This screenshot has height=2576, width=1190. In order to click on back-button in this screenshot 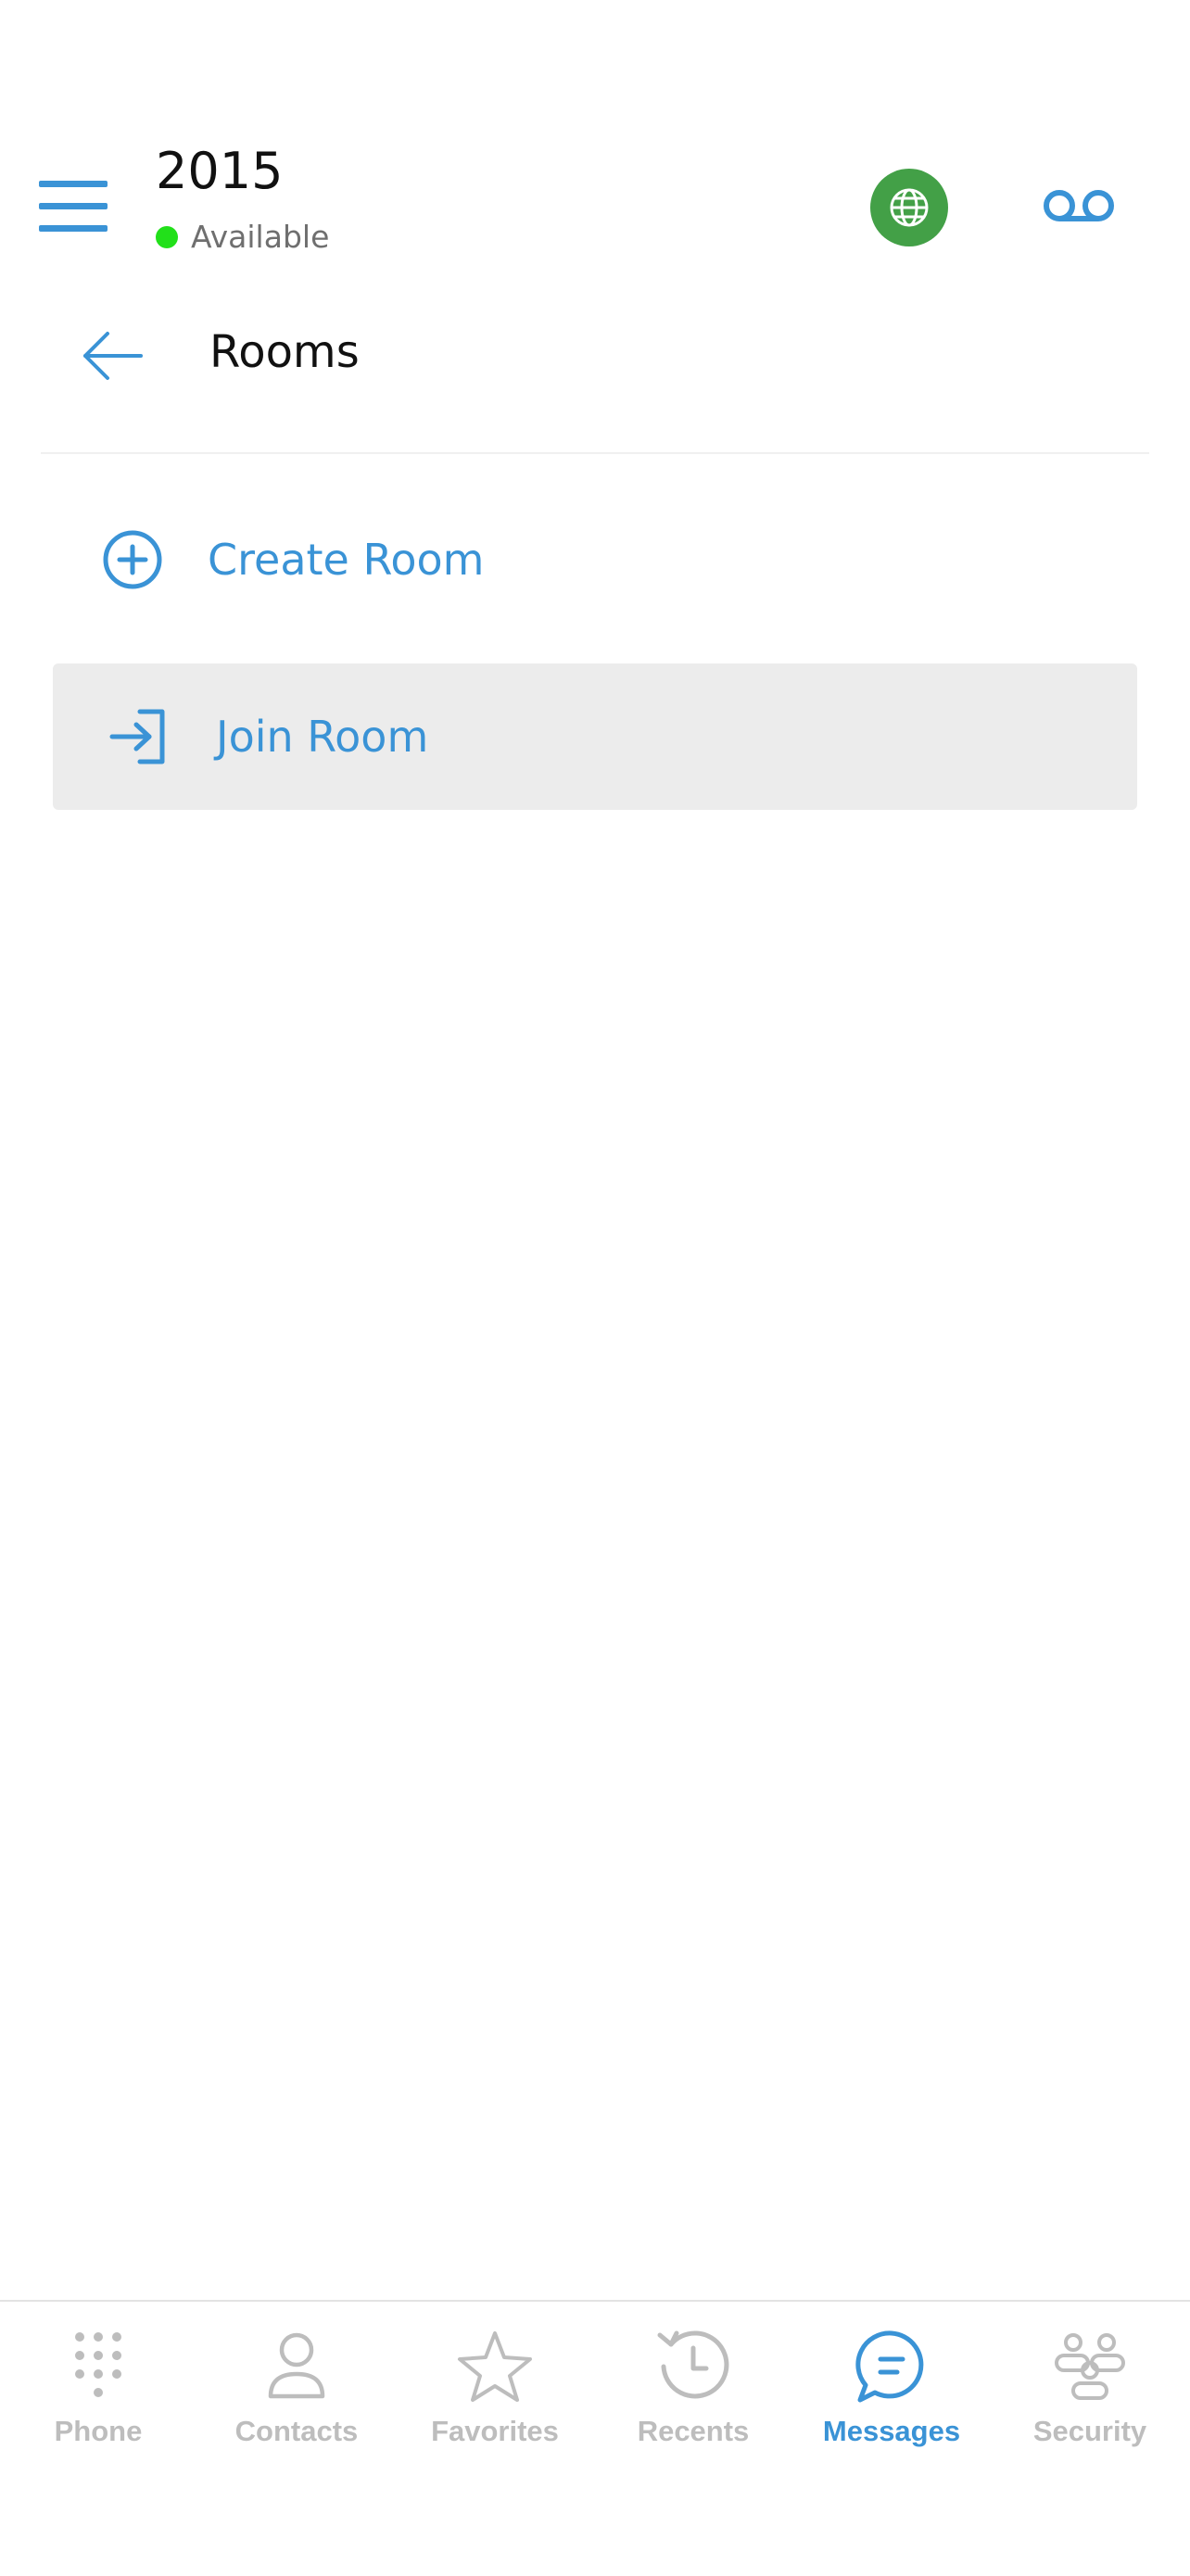, I will do `click(113, 356)`.